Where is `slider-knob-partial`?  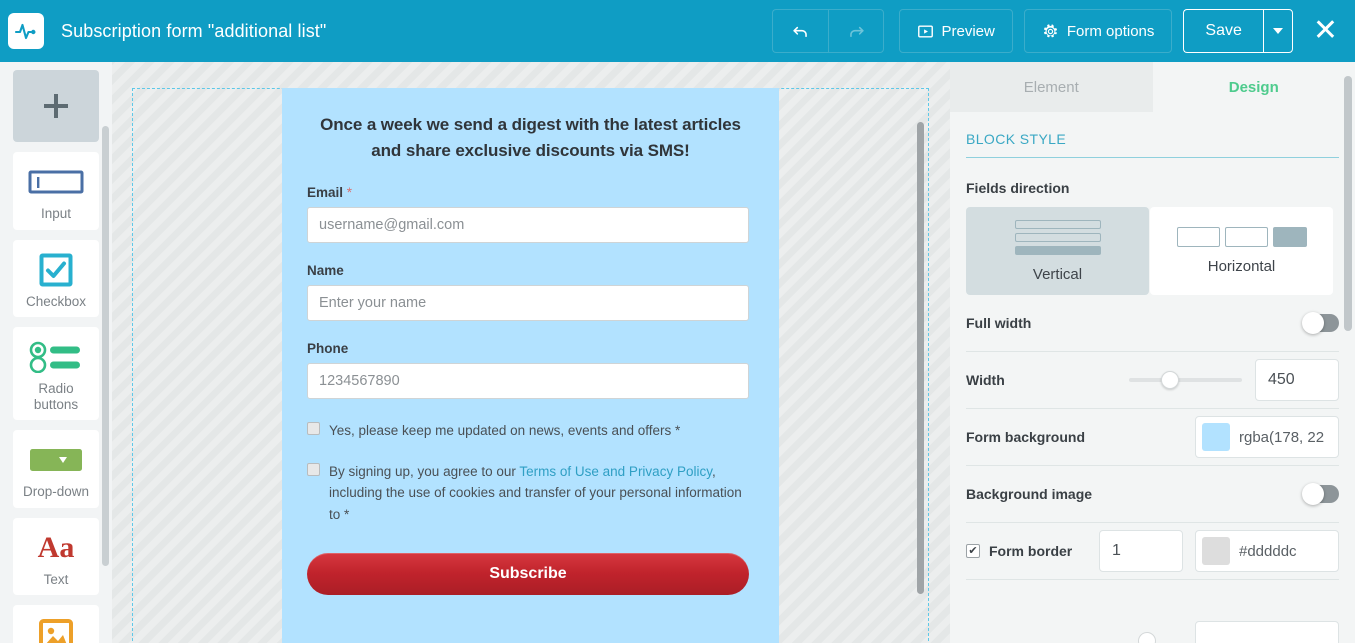 slider-knob-partial is located at coordinates (1147, 637).